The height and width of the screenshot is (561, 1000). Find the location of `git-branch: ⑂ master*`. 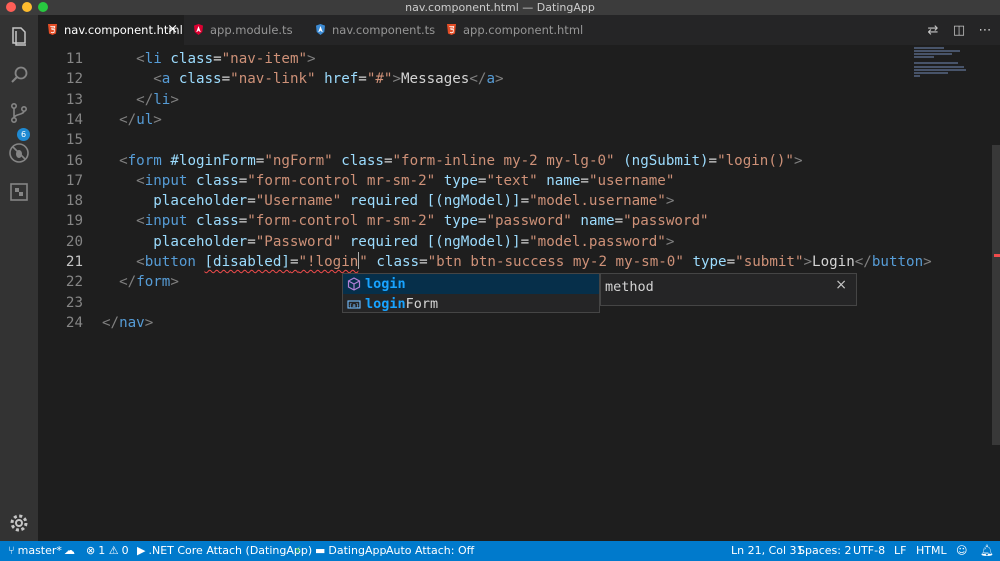

git-branch: ⑂ master* is located at coordinates (35, 551).